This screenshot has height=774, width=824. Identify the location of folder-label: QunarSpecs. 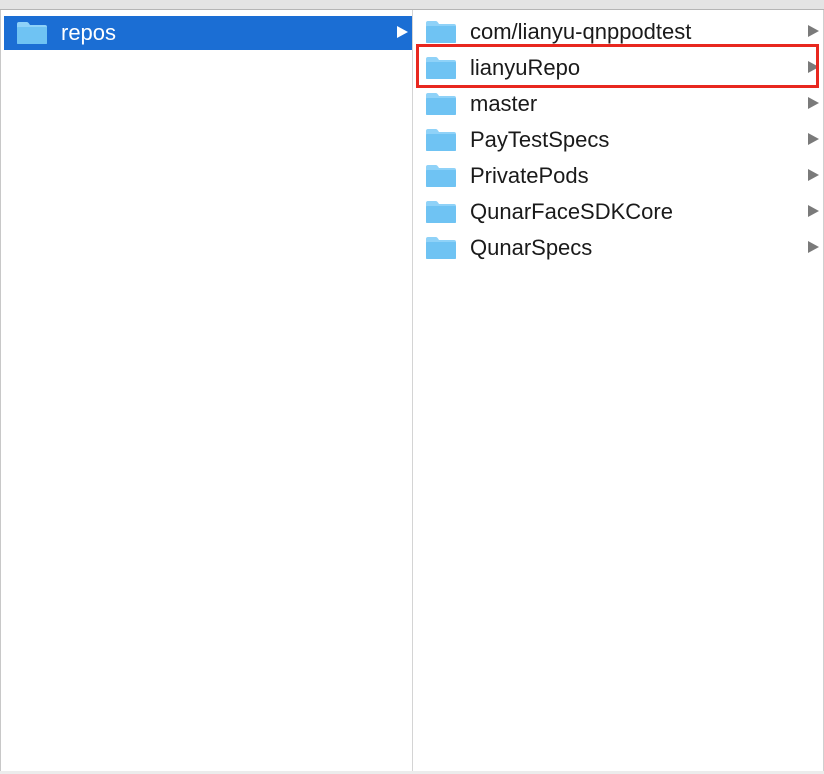
(531, 247).